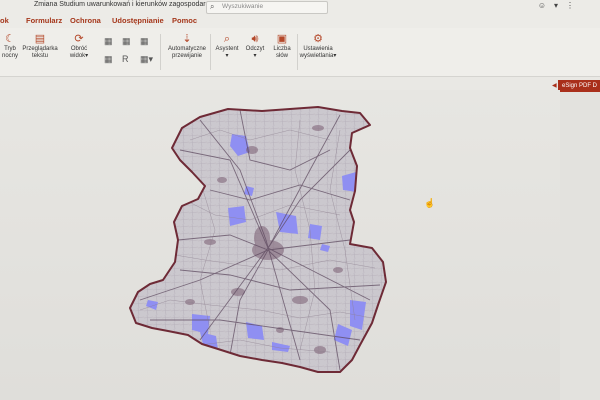 This screenshot has width=600, height=400. Describe the element at coordinates (108, 59) in the screenshot. I see `scroll-view-icon: ▦` at that location.